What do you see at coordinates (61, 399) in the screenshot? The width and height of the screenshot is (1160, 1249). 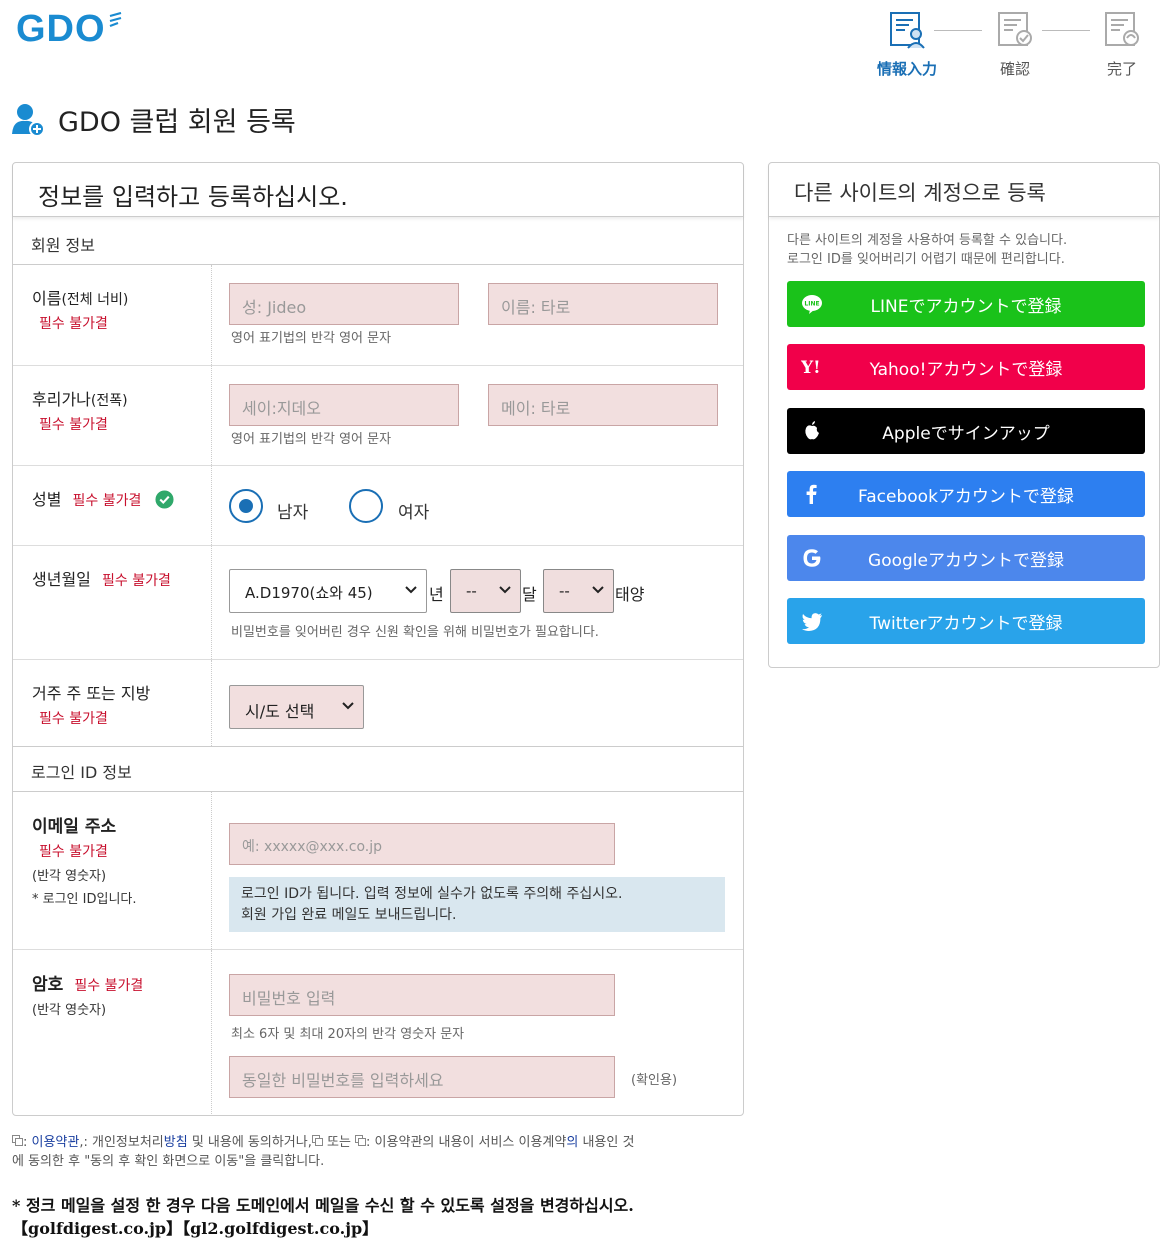 I see `furigana-label: 후리가나` at bounding box center [61, 399].